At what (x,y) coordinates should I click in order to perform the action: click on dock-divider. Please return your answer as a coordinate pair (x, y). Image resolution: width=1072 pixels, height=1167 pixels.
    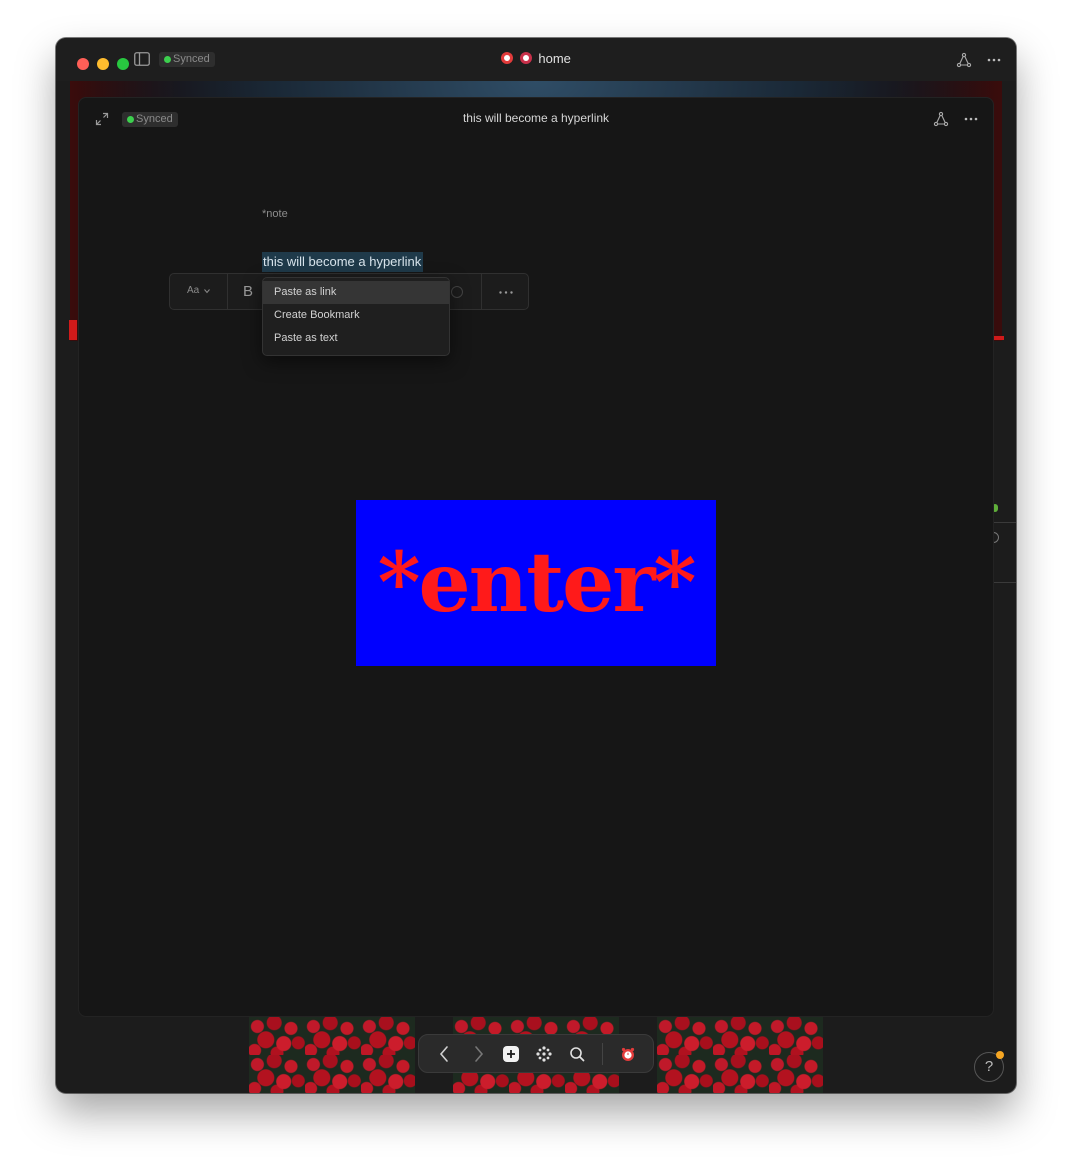
    Looking at the image, I should click on (602, 1054).